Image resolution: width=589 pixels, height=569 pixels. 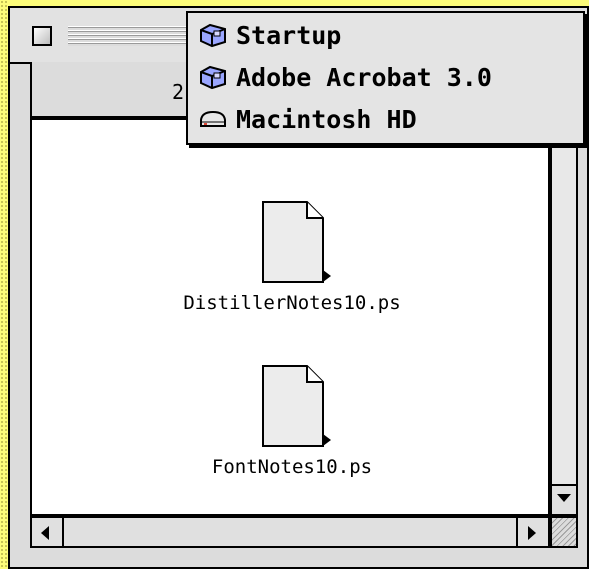 I want to click on scroll-down-button, so click(x=564, y=499).